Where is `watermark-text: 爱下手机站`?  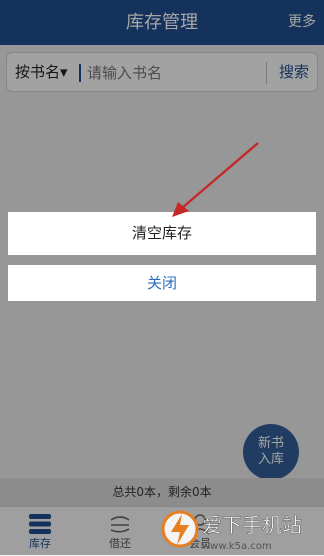
watermark-text: 爱下手机站 is located at coordinates (252, 525).